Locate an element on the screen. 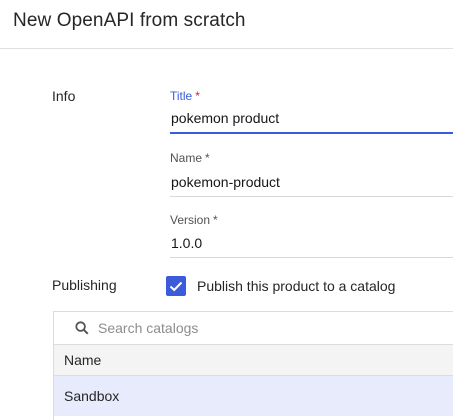 The height and width of the screenshot is (420, 453). table-row: Sandbox is located at coordinates (253, 396).